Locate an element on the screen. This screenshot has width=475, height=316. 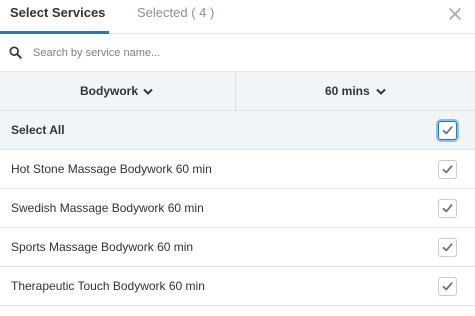
service-label: Swedish Massage Bodywork 60 min is located at coordinates (107, 208).